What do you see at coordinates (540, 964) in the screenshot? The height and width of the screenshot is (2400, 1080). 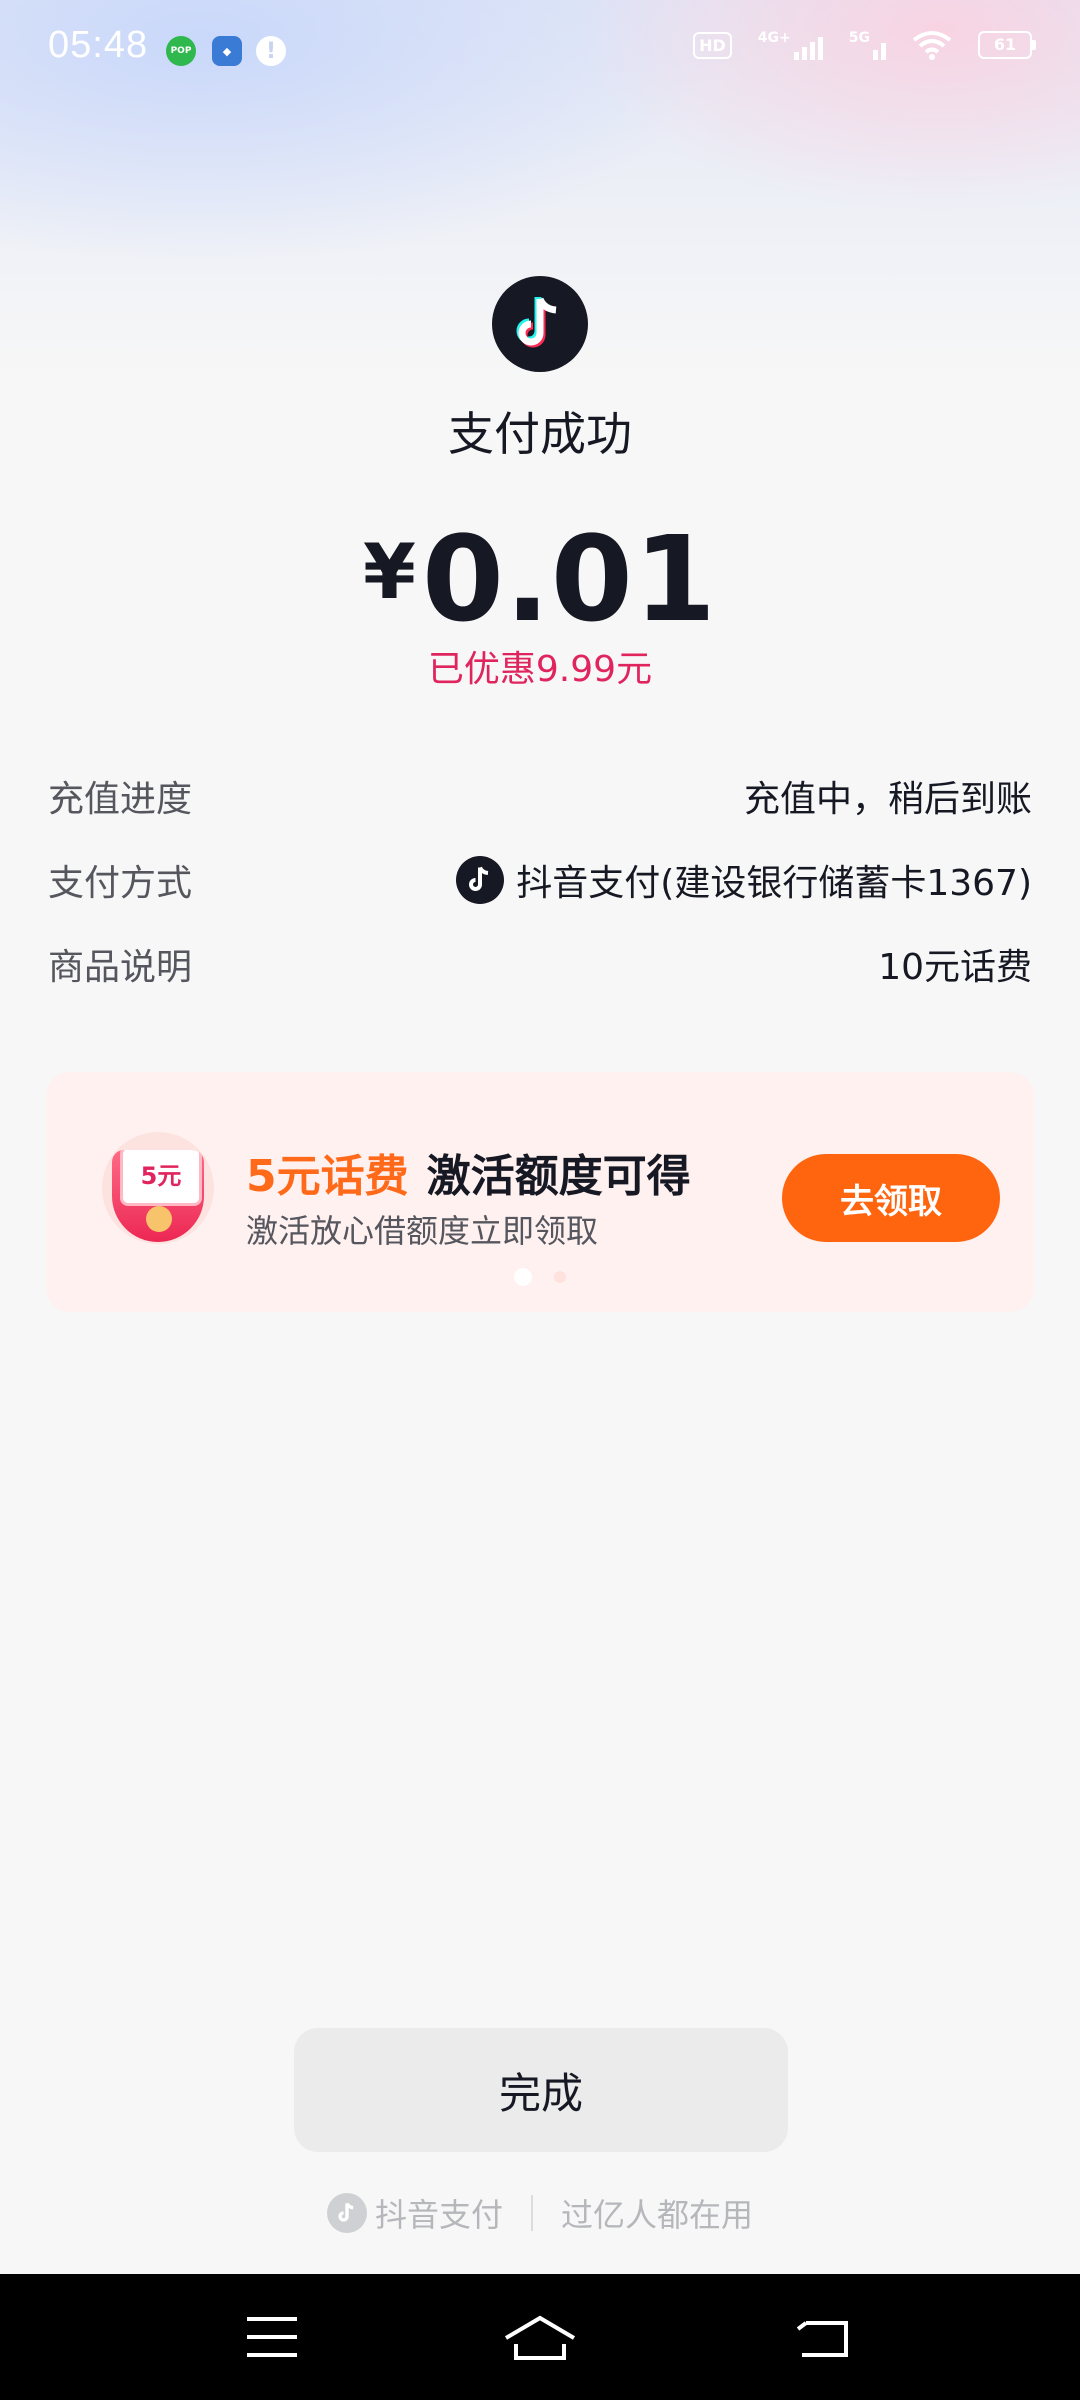 I see `detail-row-product: 商品说明 10元话费` at bounding box center [540, 964].